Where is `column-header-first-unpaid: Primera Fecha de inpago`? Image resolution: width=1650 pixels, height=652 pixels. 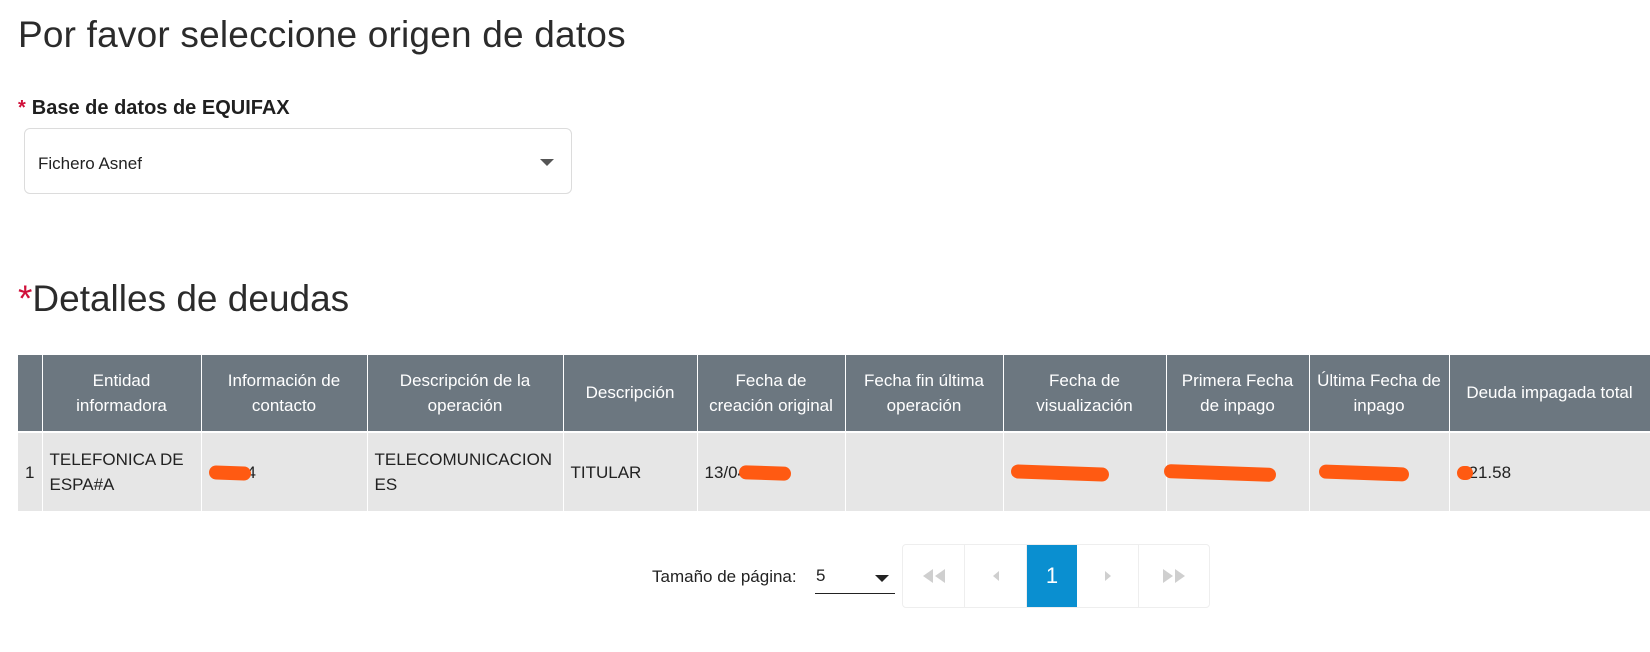 column-header-first-unpaid: Primera Fecha de inpago is located at coordinates (1238, 393).